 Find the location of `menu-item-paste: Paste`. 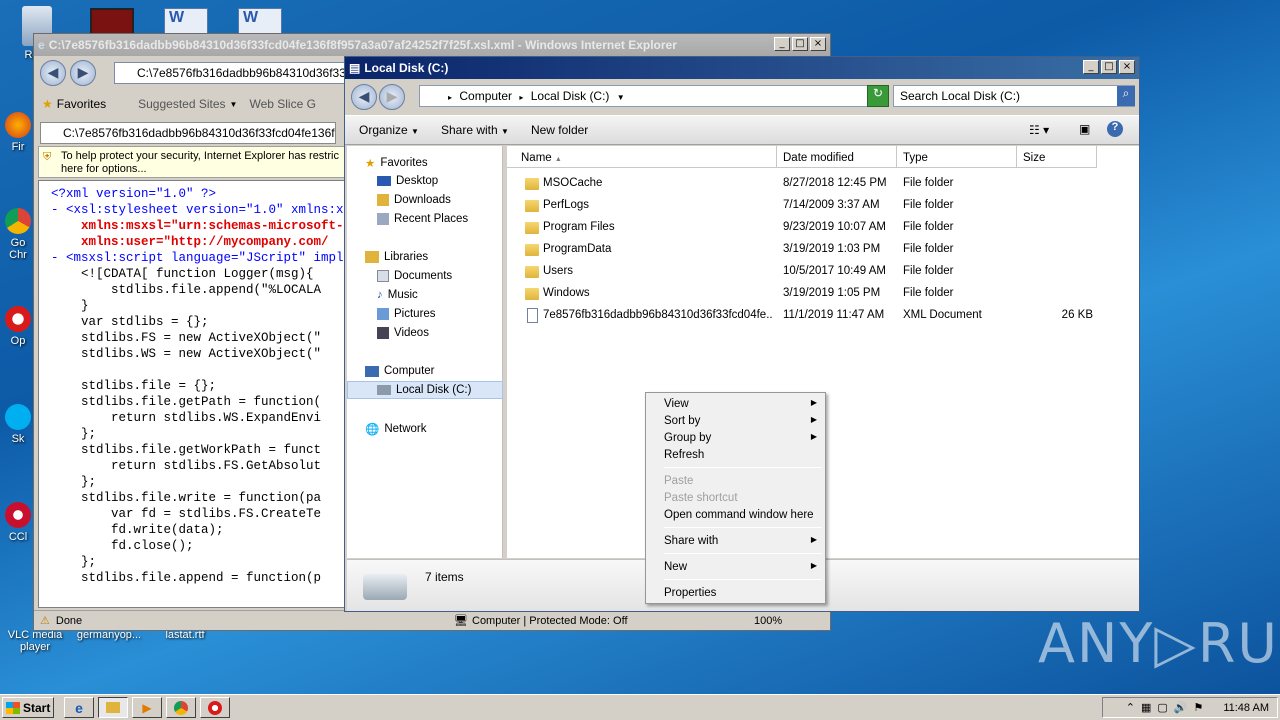

menu-item-paste: Paste is located at coordinates (735, 481).